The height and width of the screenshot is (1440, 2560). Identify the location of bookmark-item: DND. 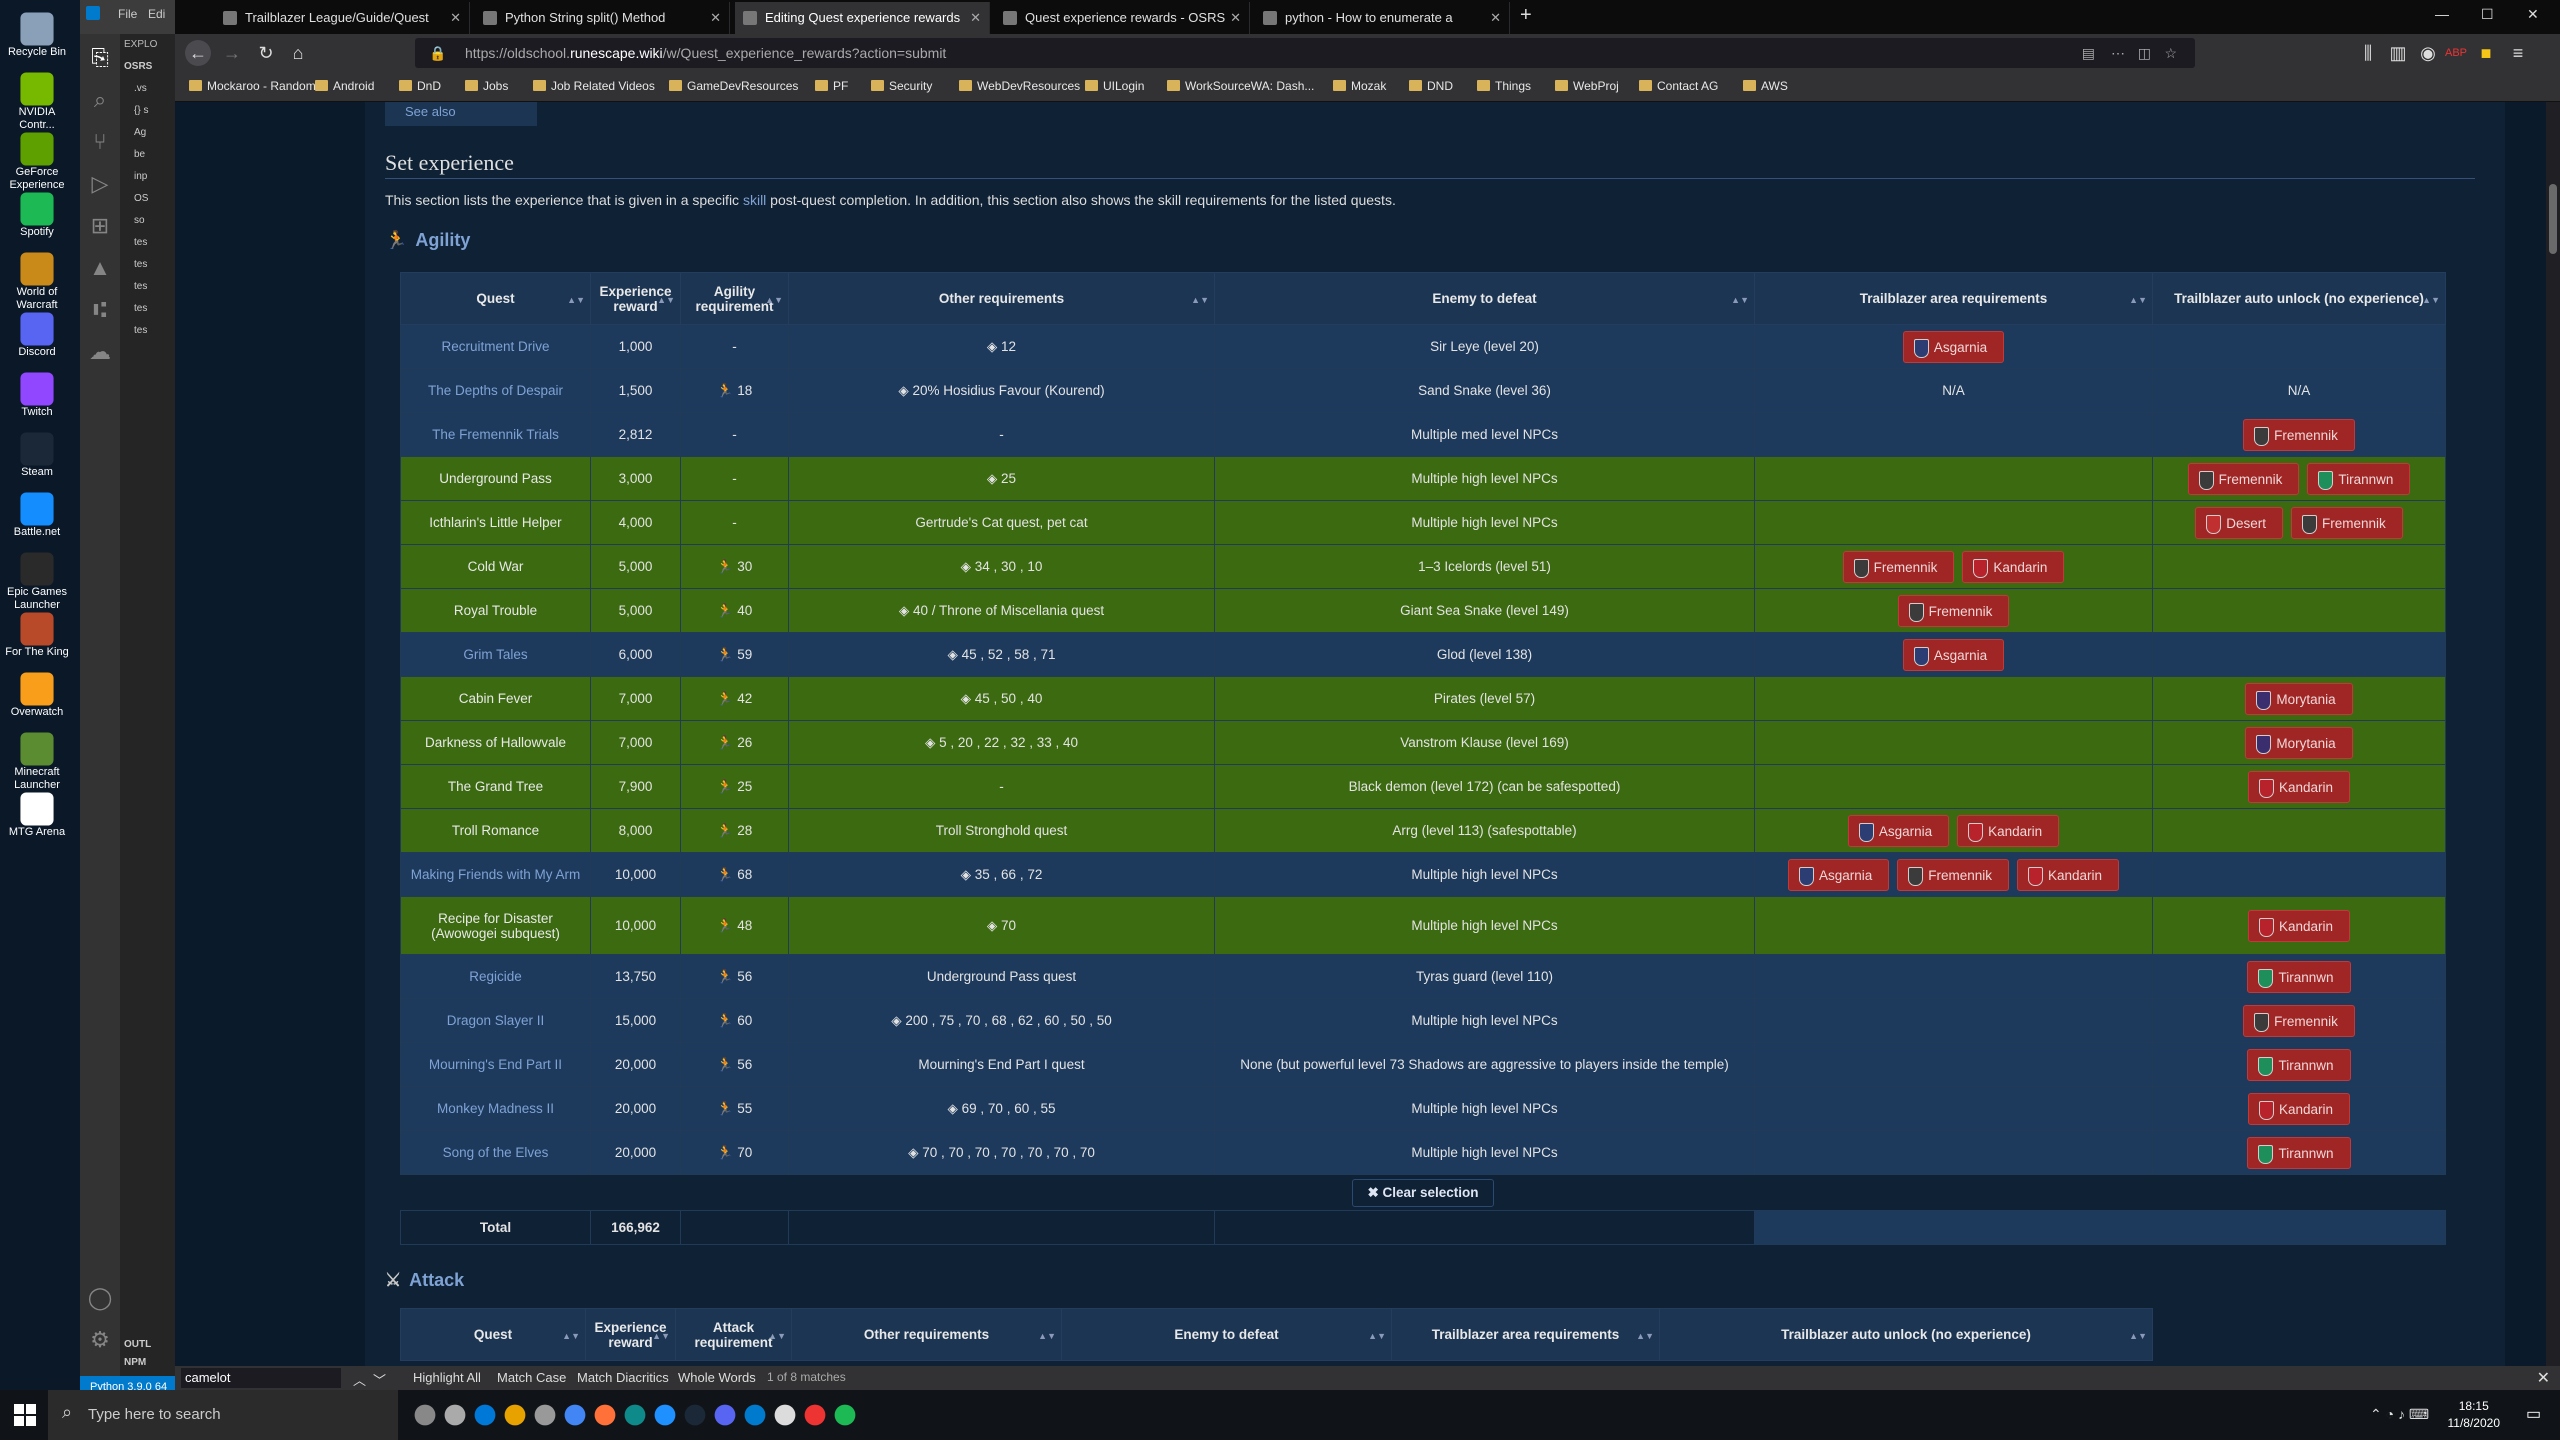
(1431, 86).